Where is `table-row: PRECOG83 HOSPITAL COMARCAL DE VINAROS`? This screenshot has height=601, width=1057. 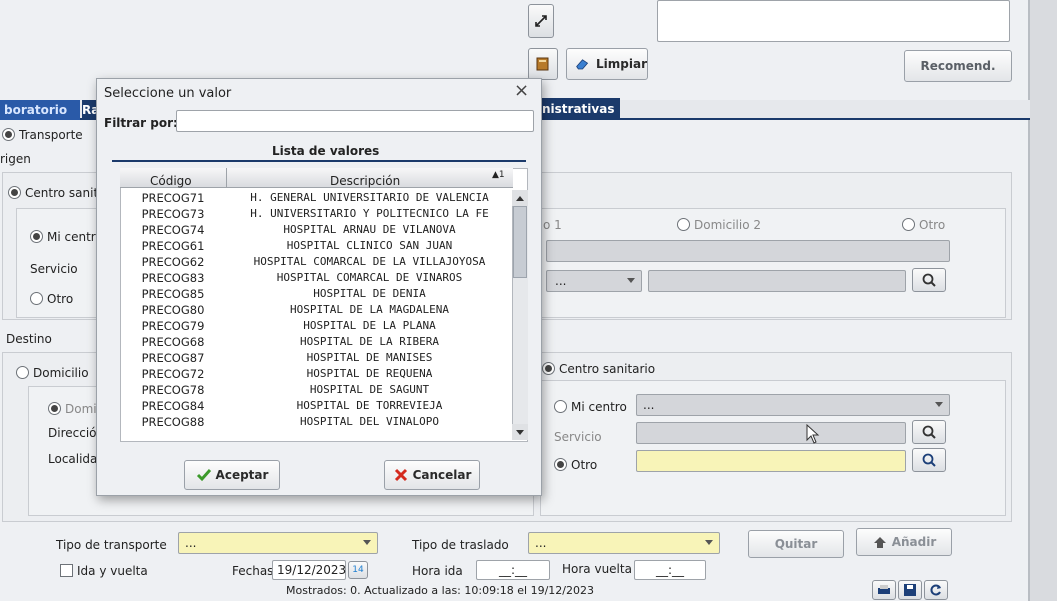 table-row: PRECOG83 HOSPITAL COMARCAL DE VINAROS is located at coordinates (316, 278).